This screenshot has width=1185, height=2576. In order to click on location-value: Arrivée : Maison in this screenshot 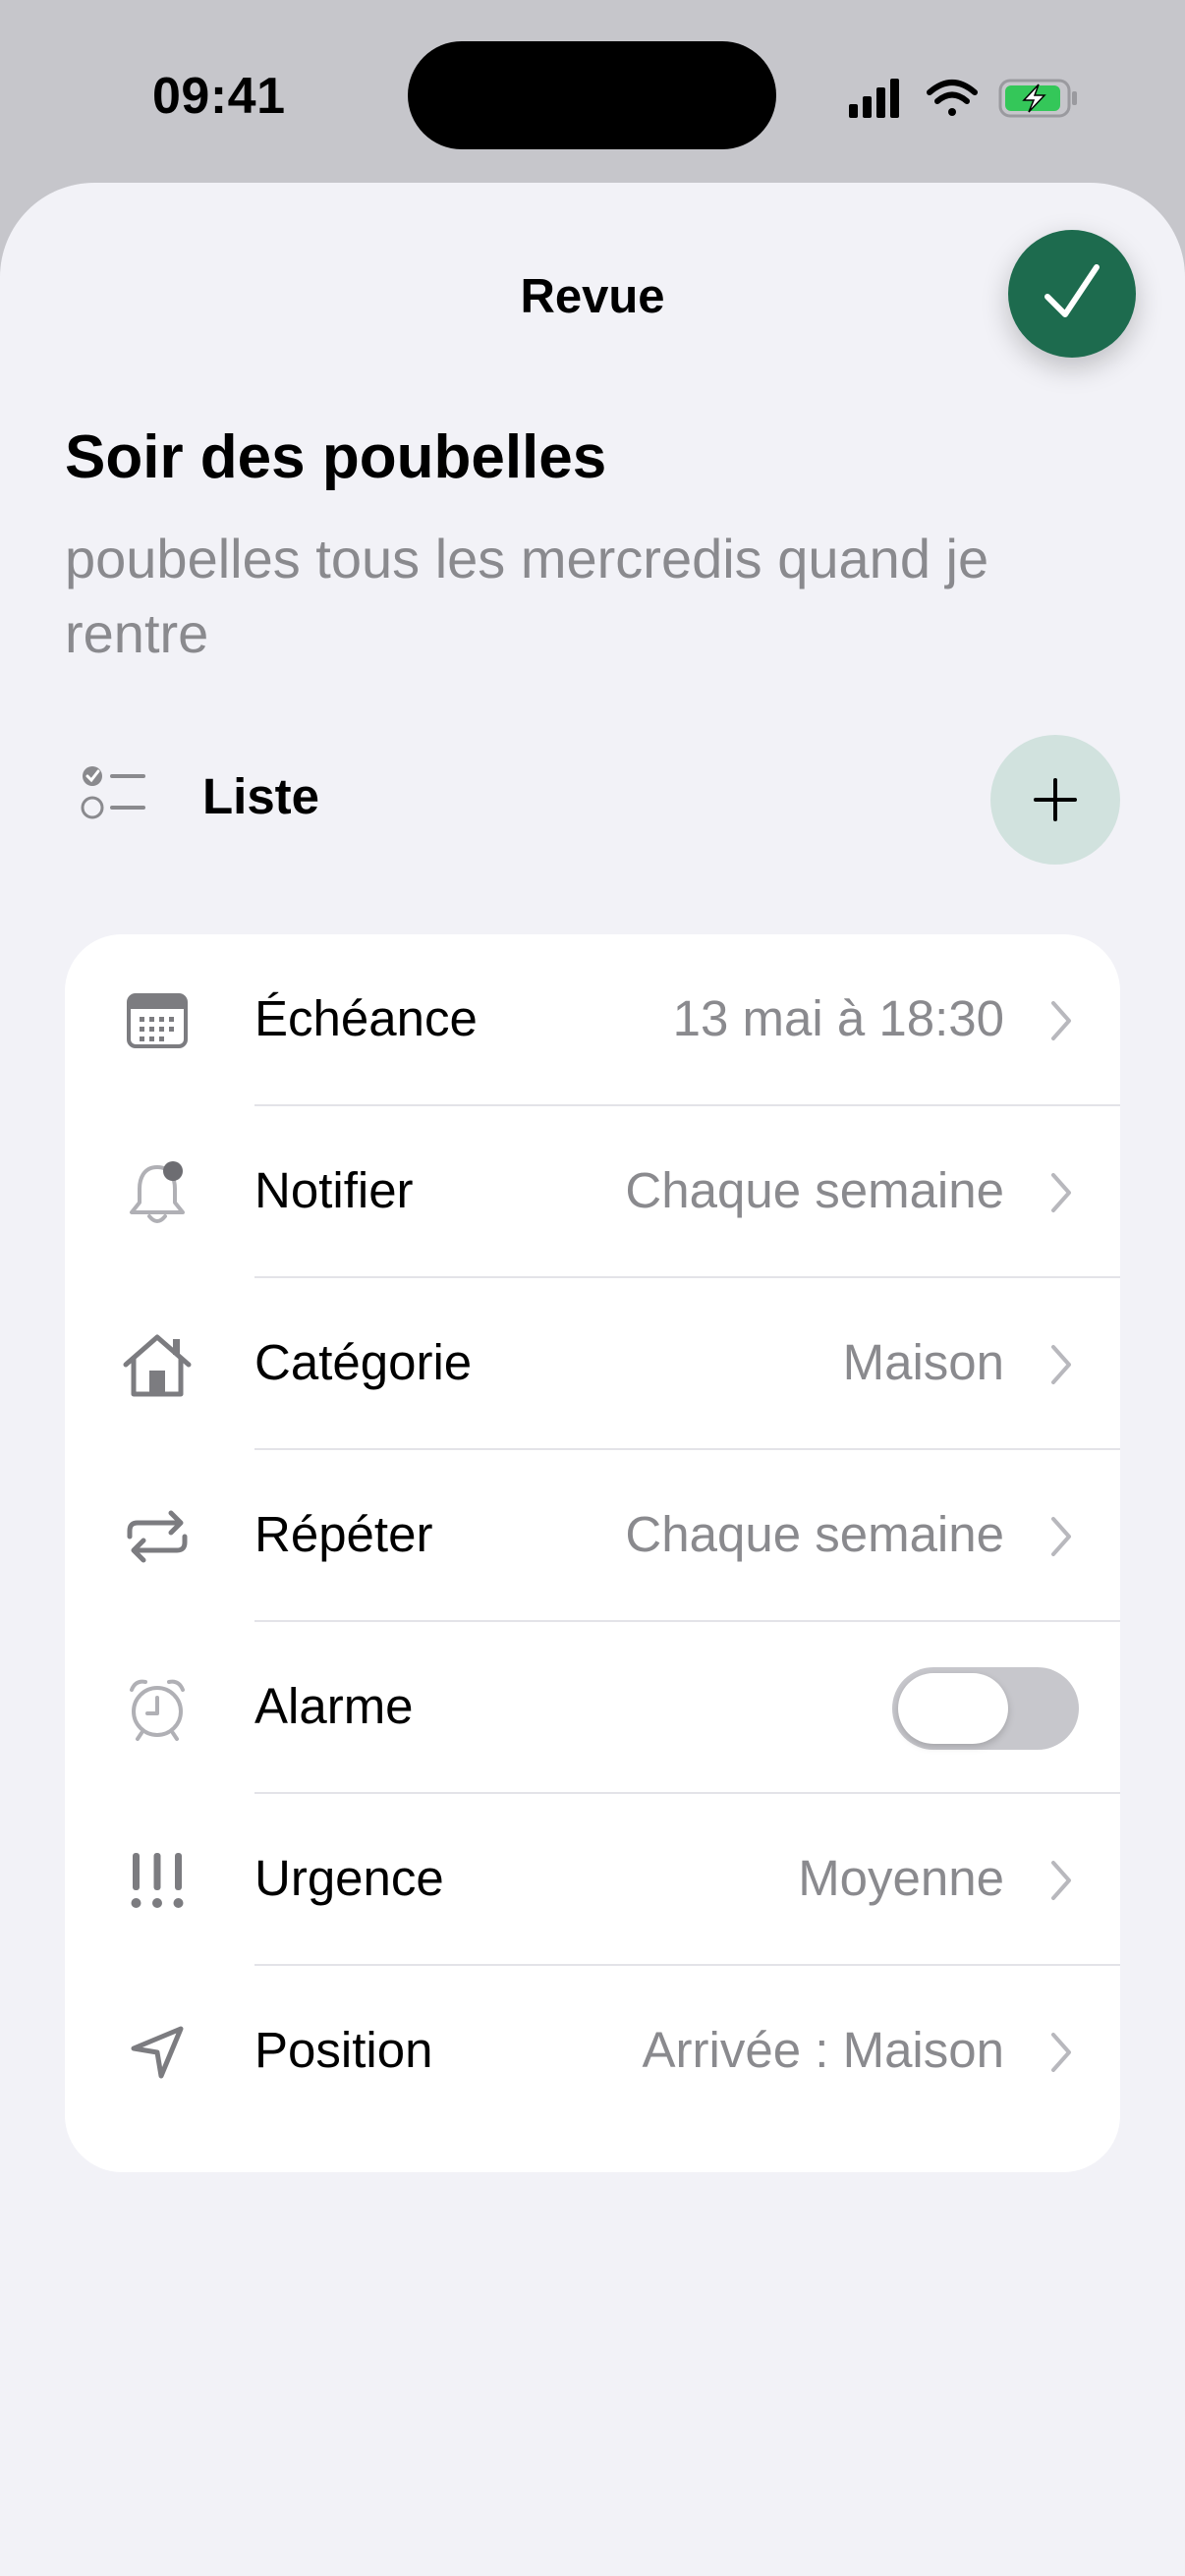, I will do `click(823, 2050)`.